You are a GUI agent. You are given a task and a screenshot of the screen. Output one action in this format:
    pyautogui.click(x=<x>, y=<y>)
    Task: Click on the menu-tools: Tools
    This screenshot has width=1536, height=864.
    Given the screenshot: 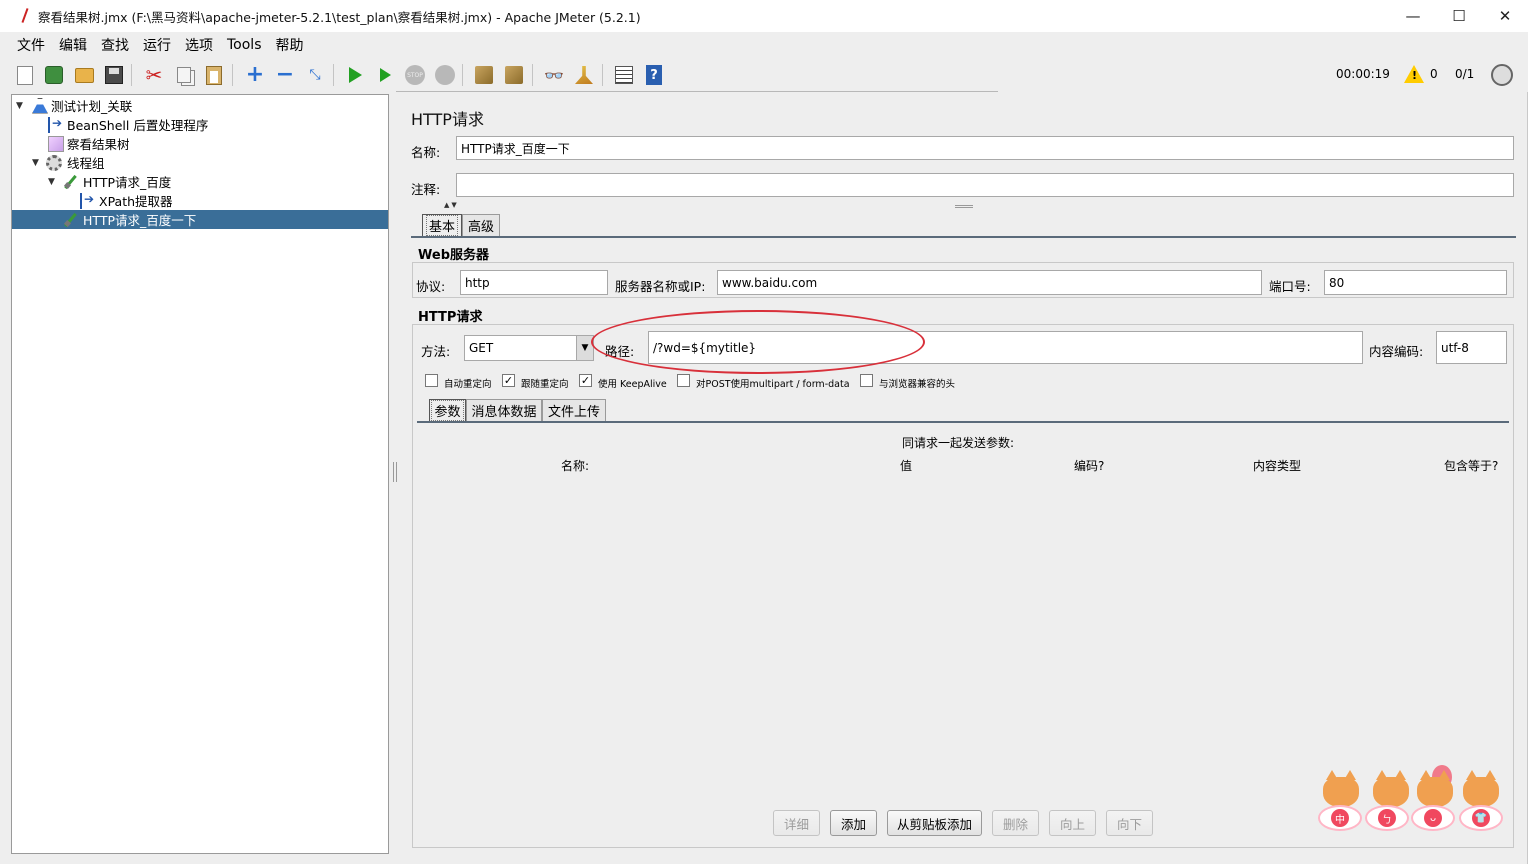 What is the action you would take?
    pyautogui.click(x=244, y=45)
    